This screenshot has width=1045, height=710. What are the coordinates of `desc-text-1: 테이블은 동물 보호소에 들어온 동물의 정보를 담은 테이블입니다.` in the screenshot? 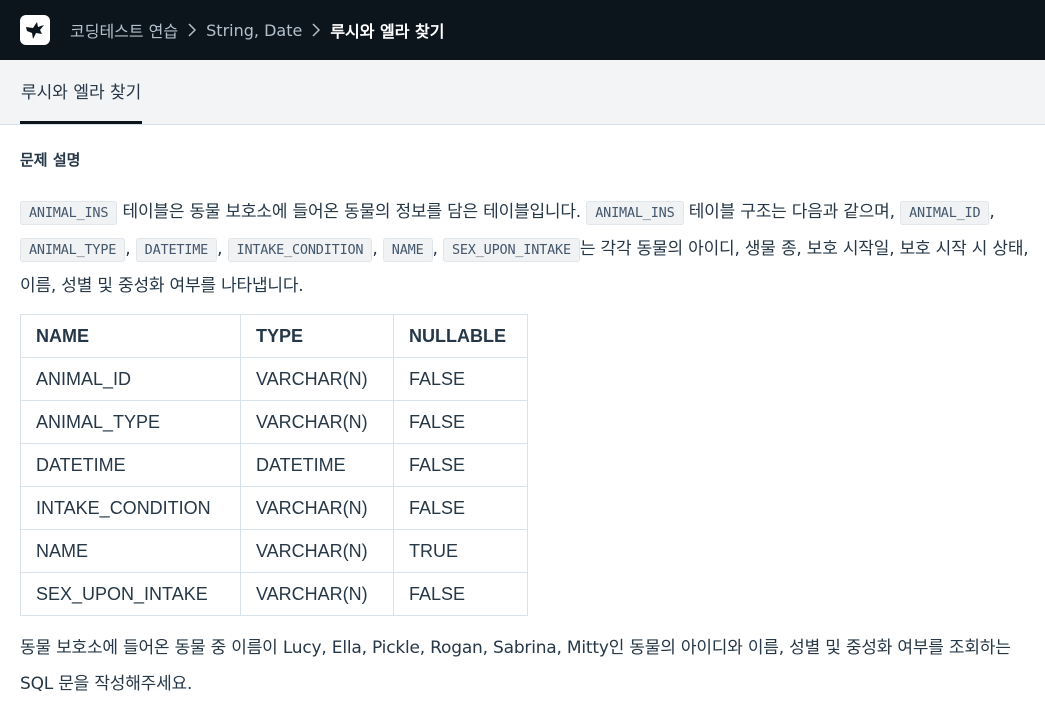 It's located at (352, 212).